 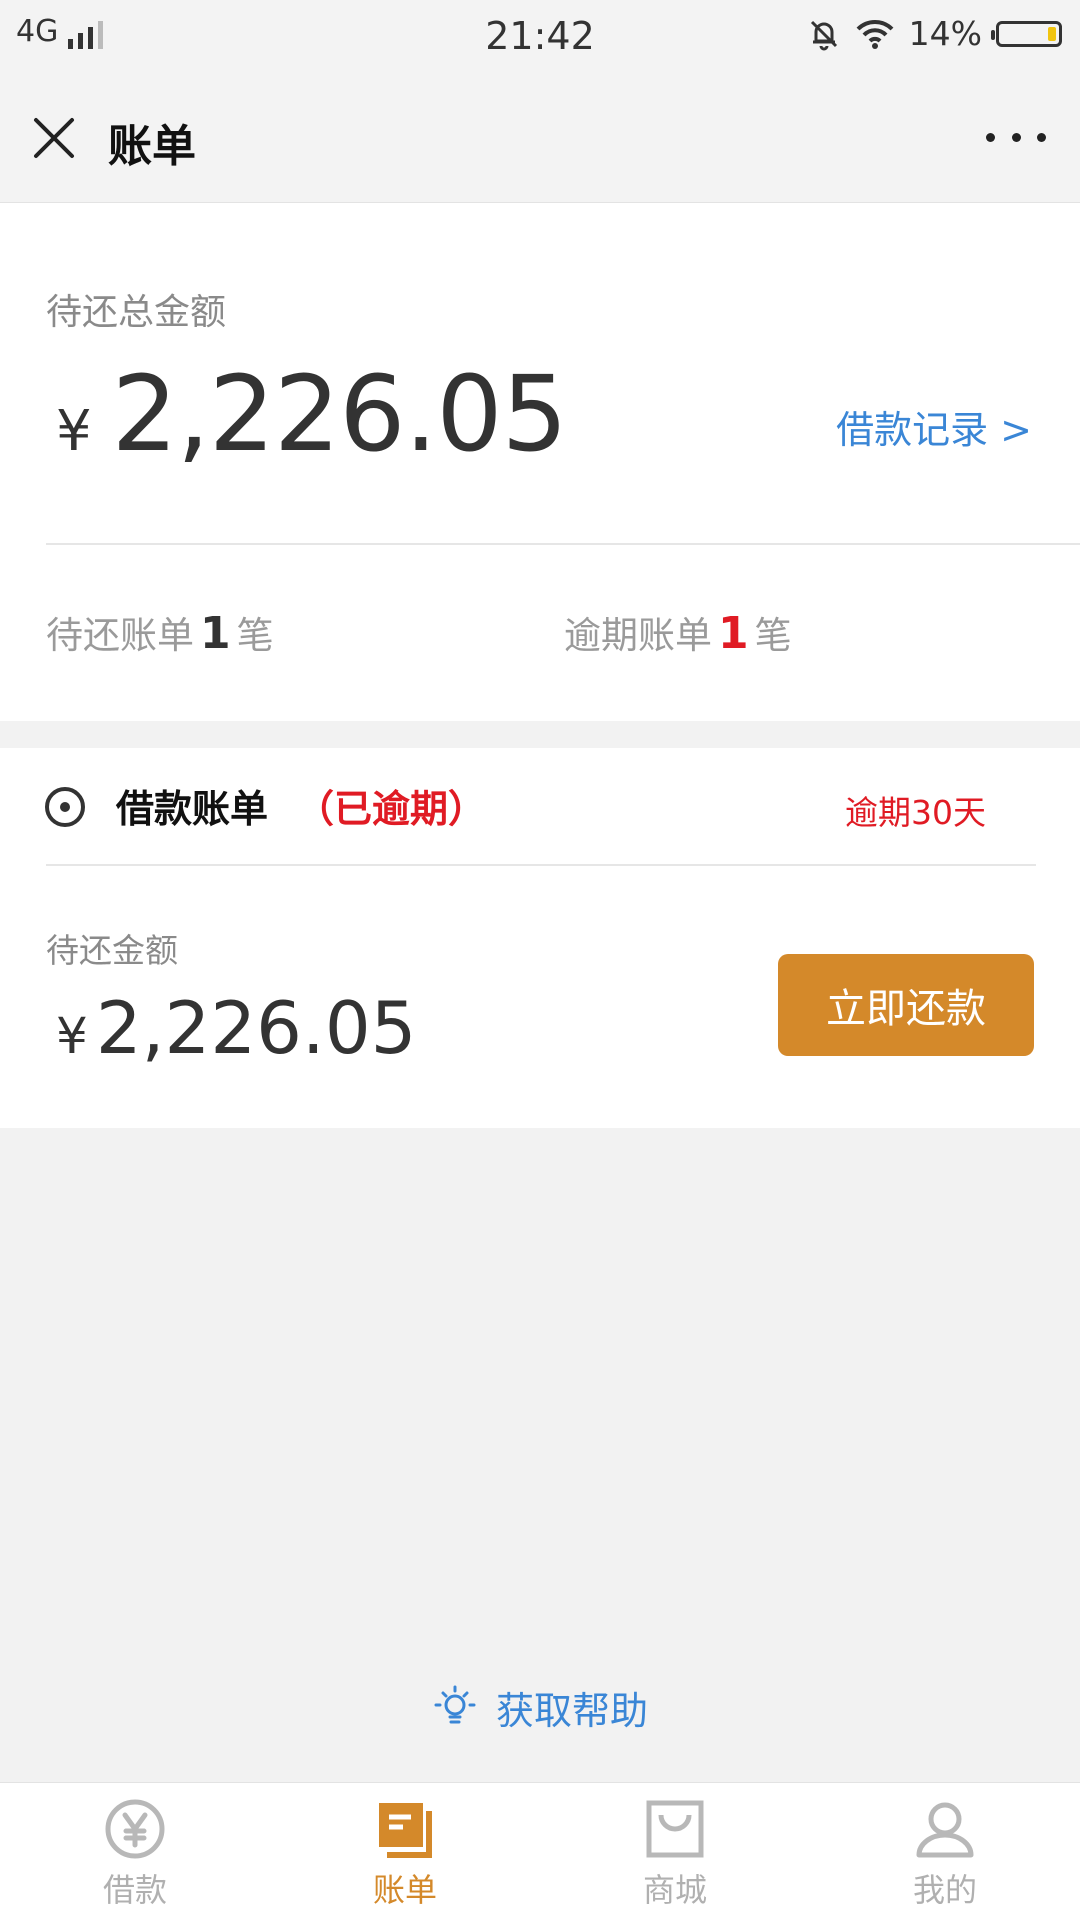 I want to click on nav-item-mall: 商城, so click(x=675, y=1852).